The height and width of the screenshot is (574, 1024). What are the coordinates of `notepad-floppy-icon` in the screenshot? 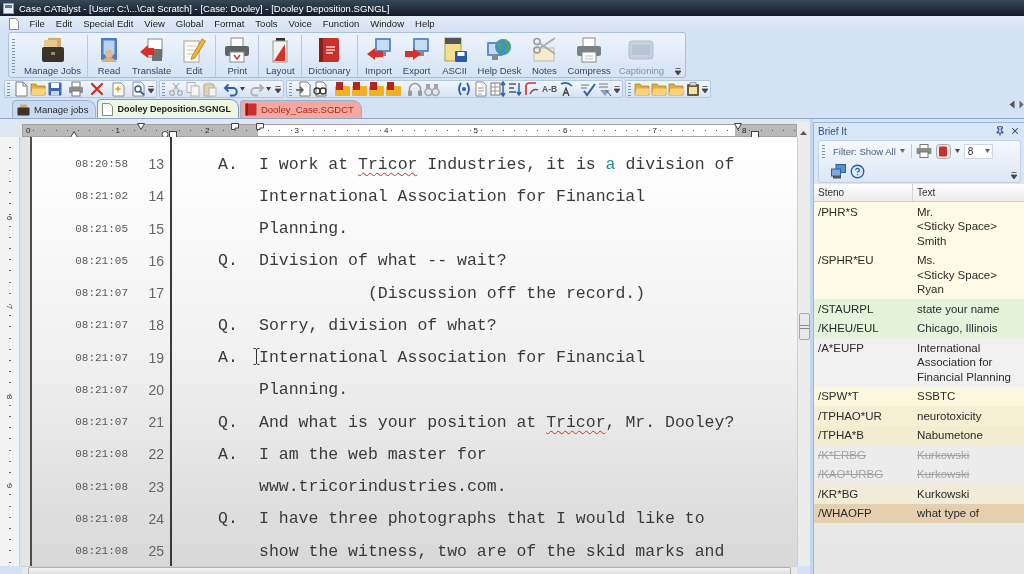 It's located at (454, 50).